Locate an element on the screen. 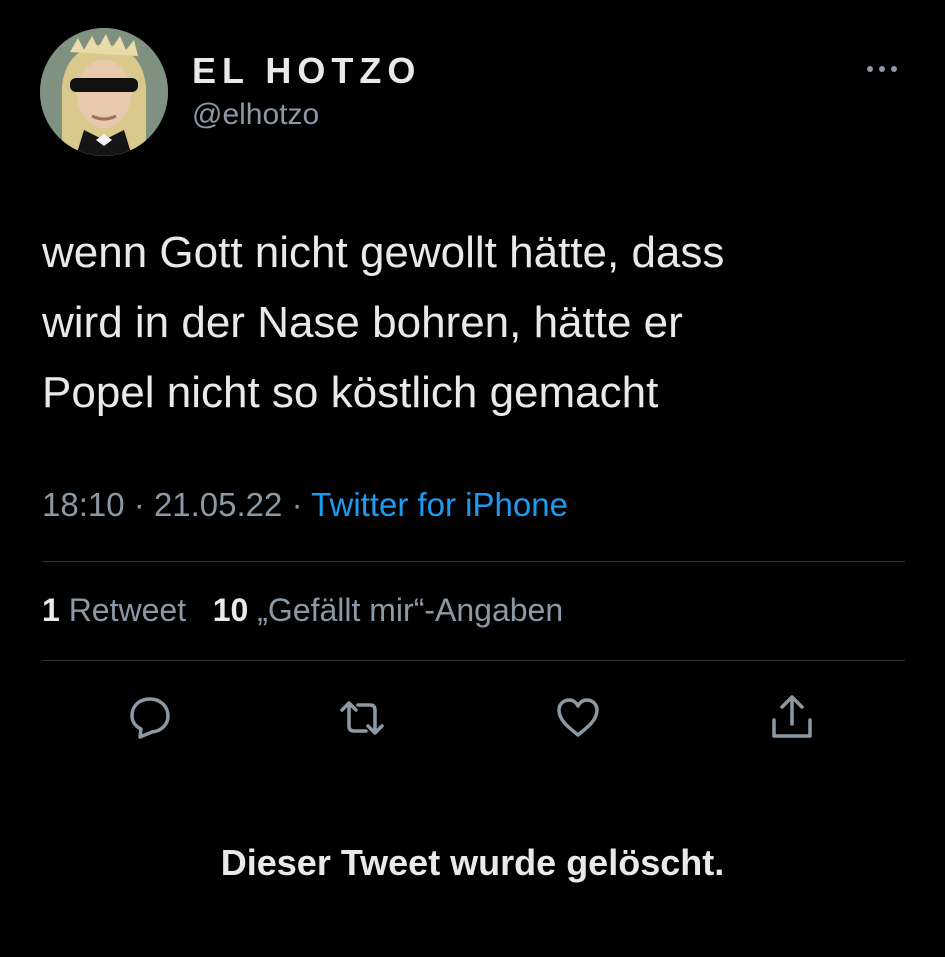  tweet-text-line: wird in der Nase bohren, hätte er is located at coordinates (362, 322).